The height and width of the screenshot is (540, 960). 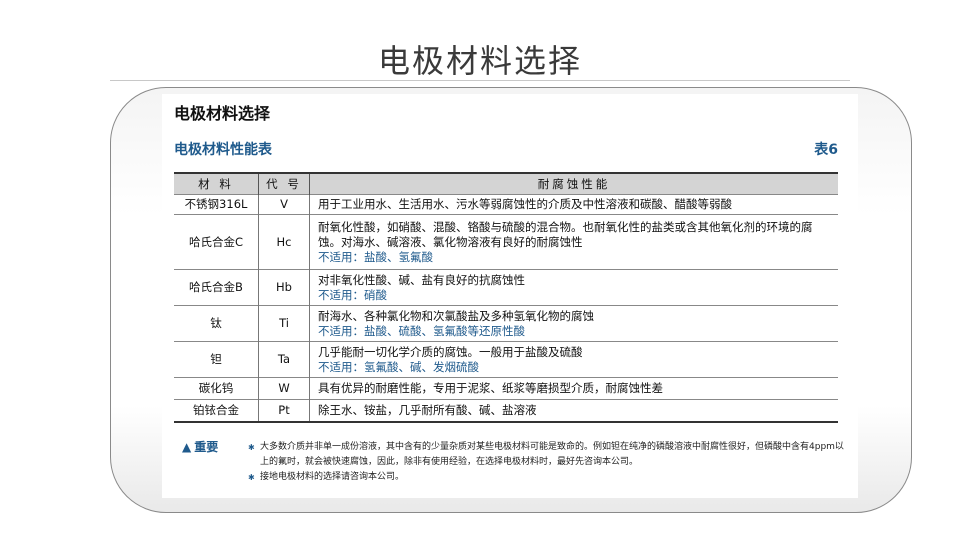 I want to click on note-text: 接地电极材料的选择请咨询本公司。, so click(x=332, y=477).